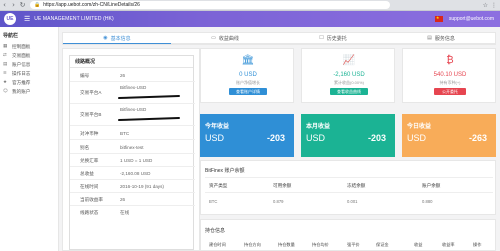  Describe the element at coordinates (218, 185) in the screenshot. I see `column-header: 资产类型` at that location.